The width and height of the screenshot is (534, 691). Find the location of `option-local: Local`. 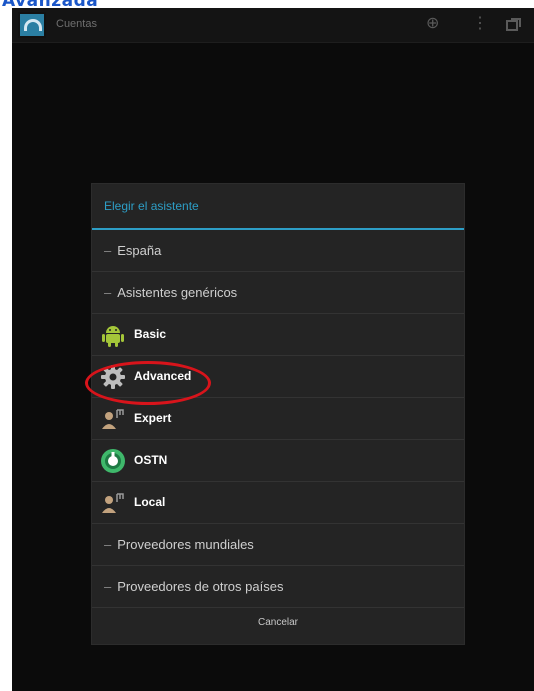

option-local: Local is located at coordinates (278, 503).